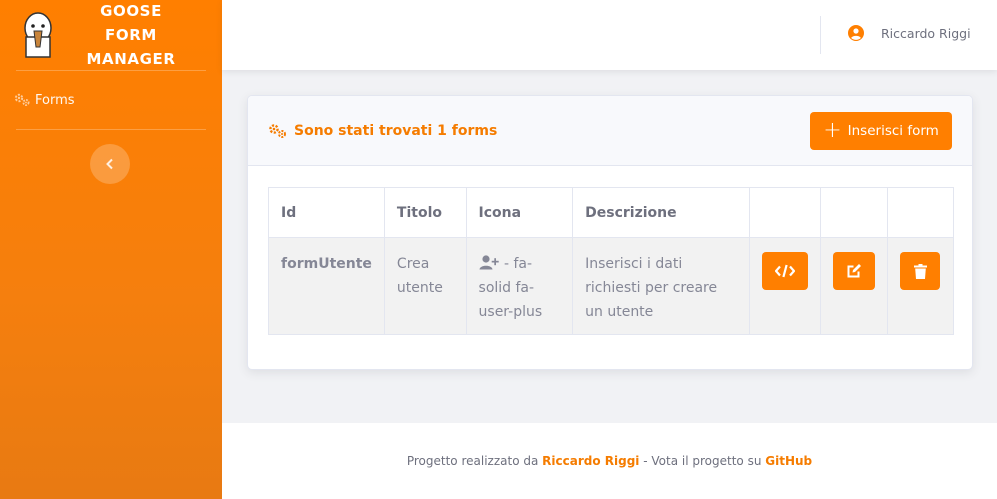 This screenshot has height=499, width=997. I want to click on user-menu: Riccardo Riggi, so click(909, 33).